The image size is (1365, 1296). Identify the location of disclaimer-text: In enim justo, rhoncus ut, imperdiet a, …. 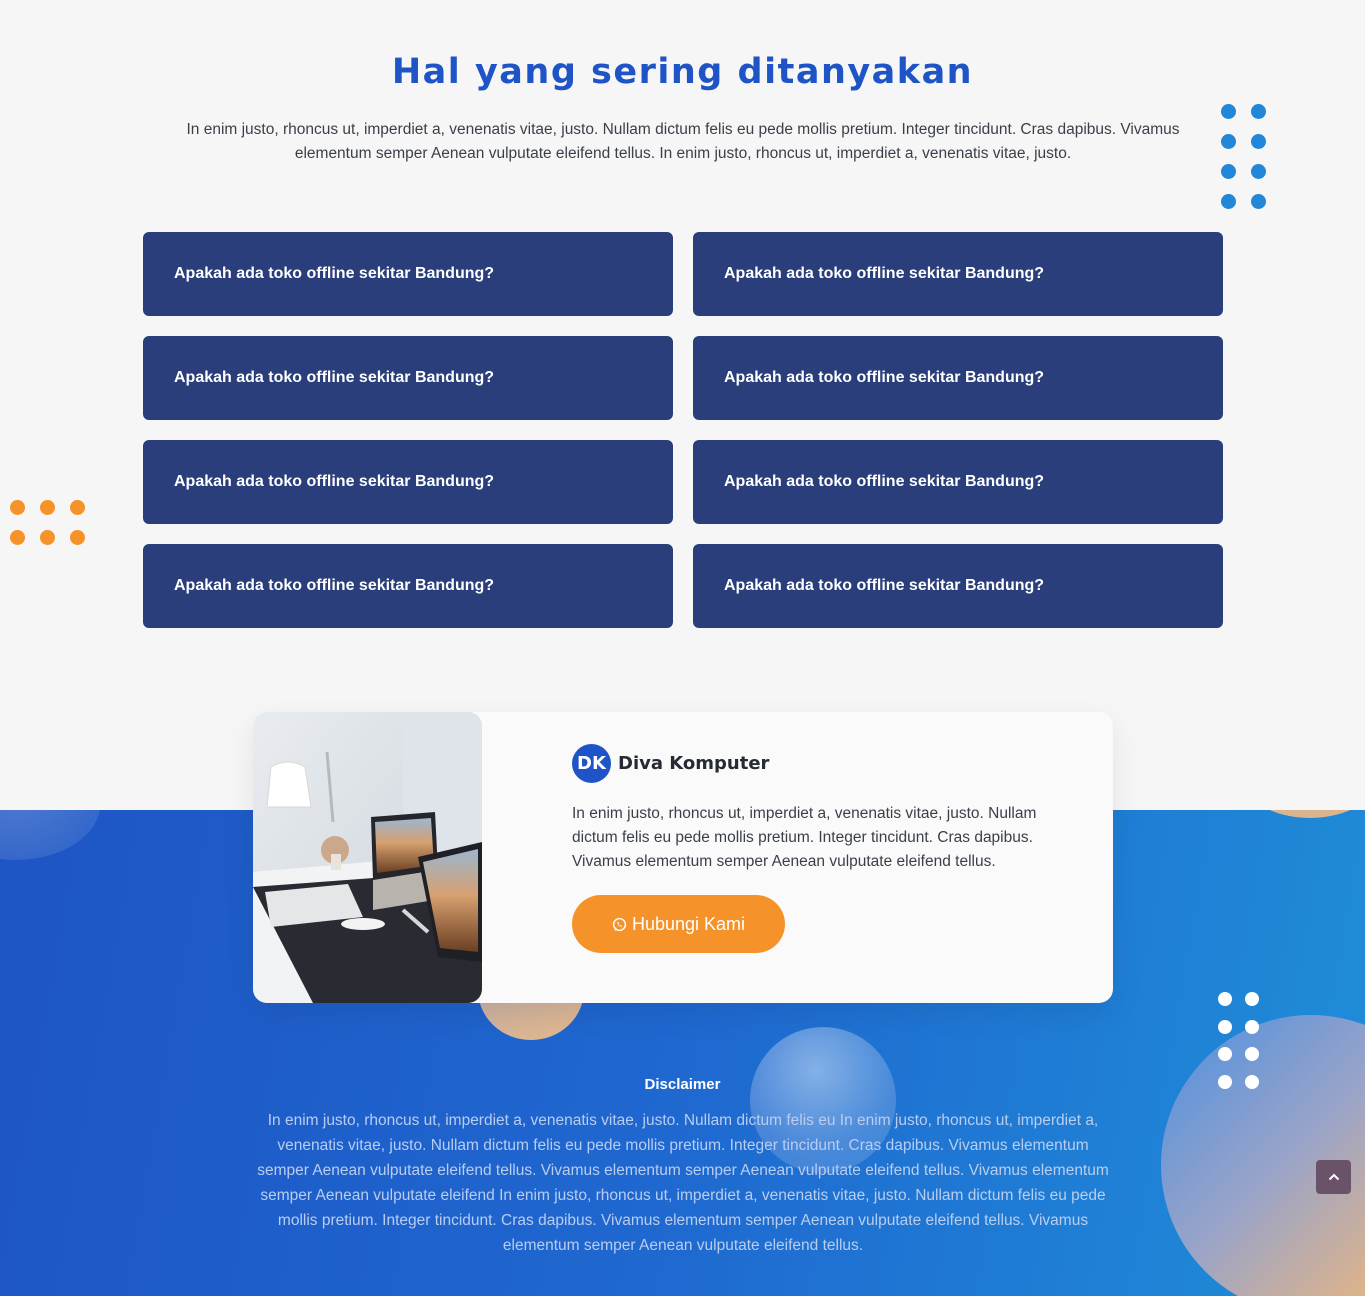
(683, 1183).